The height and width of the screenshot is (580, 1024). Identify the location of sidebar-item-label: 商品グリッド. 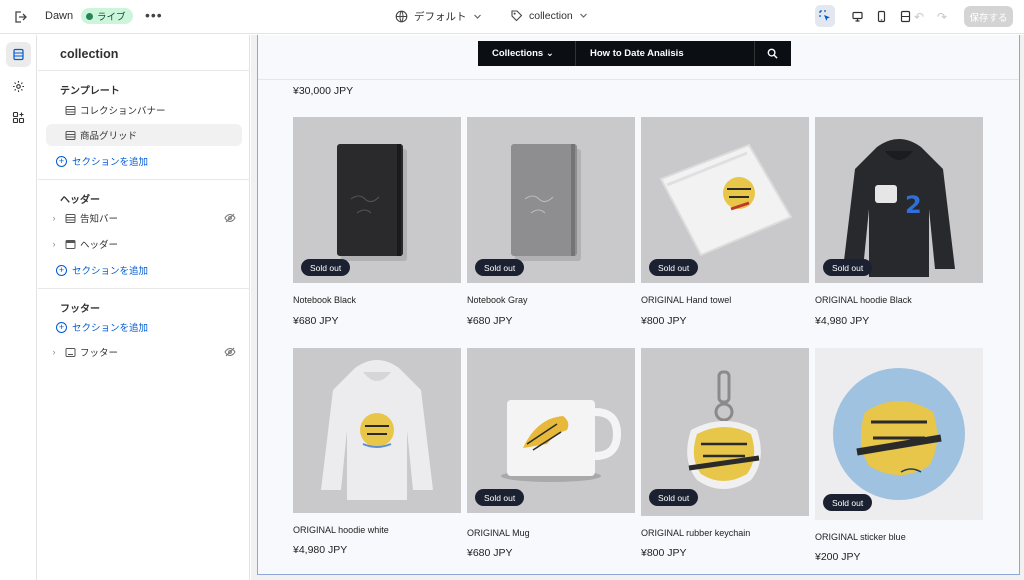
(109, 136).